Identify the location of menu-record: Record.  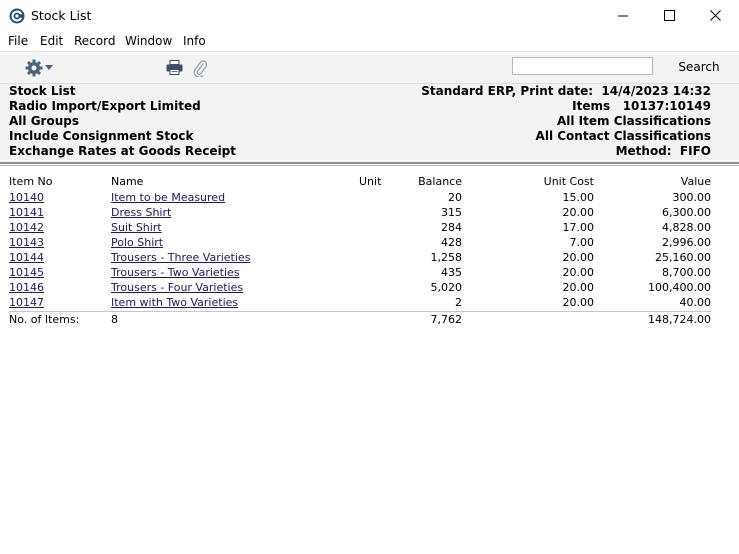
(94, 41).